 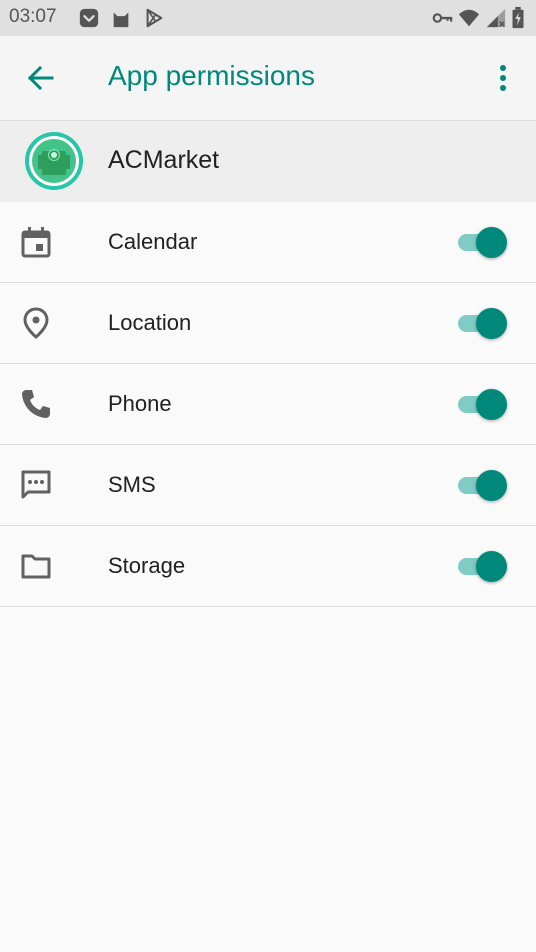 I want to click on app-toolbar: App permissions, so click(x=268, y=78).